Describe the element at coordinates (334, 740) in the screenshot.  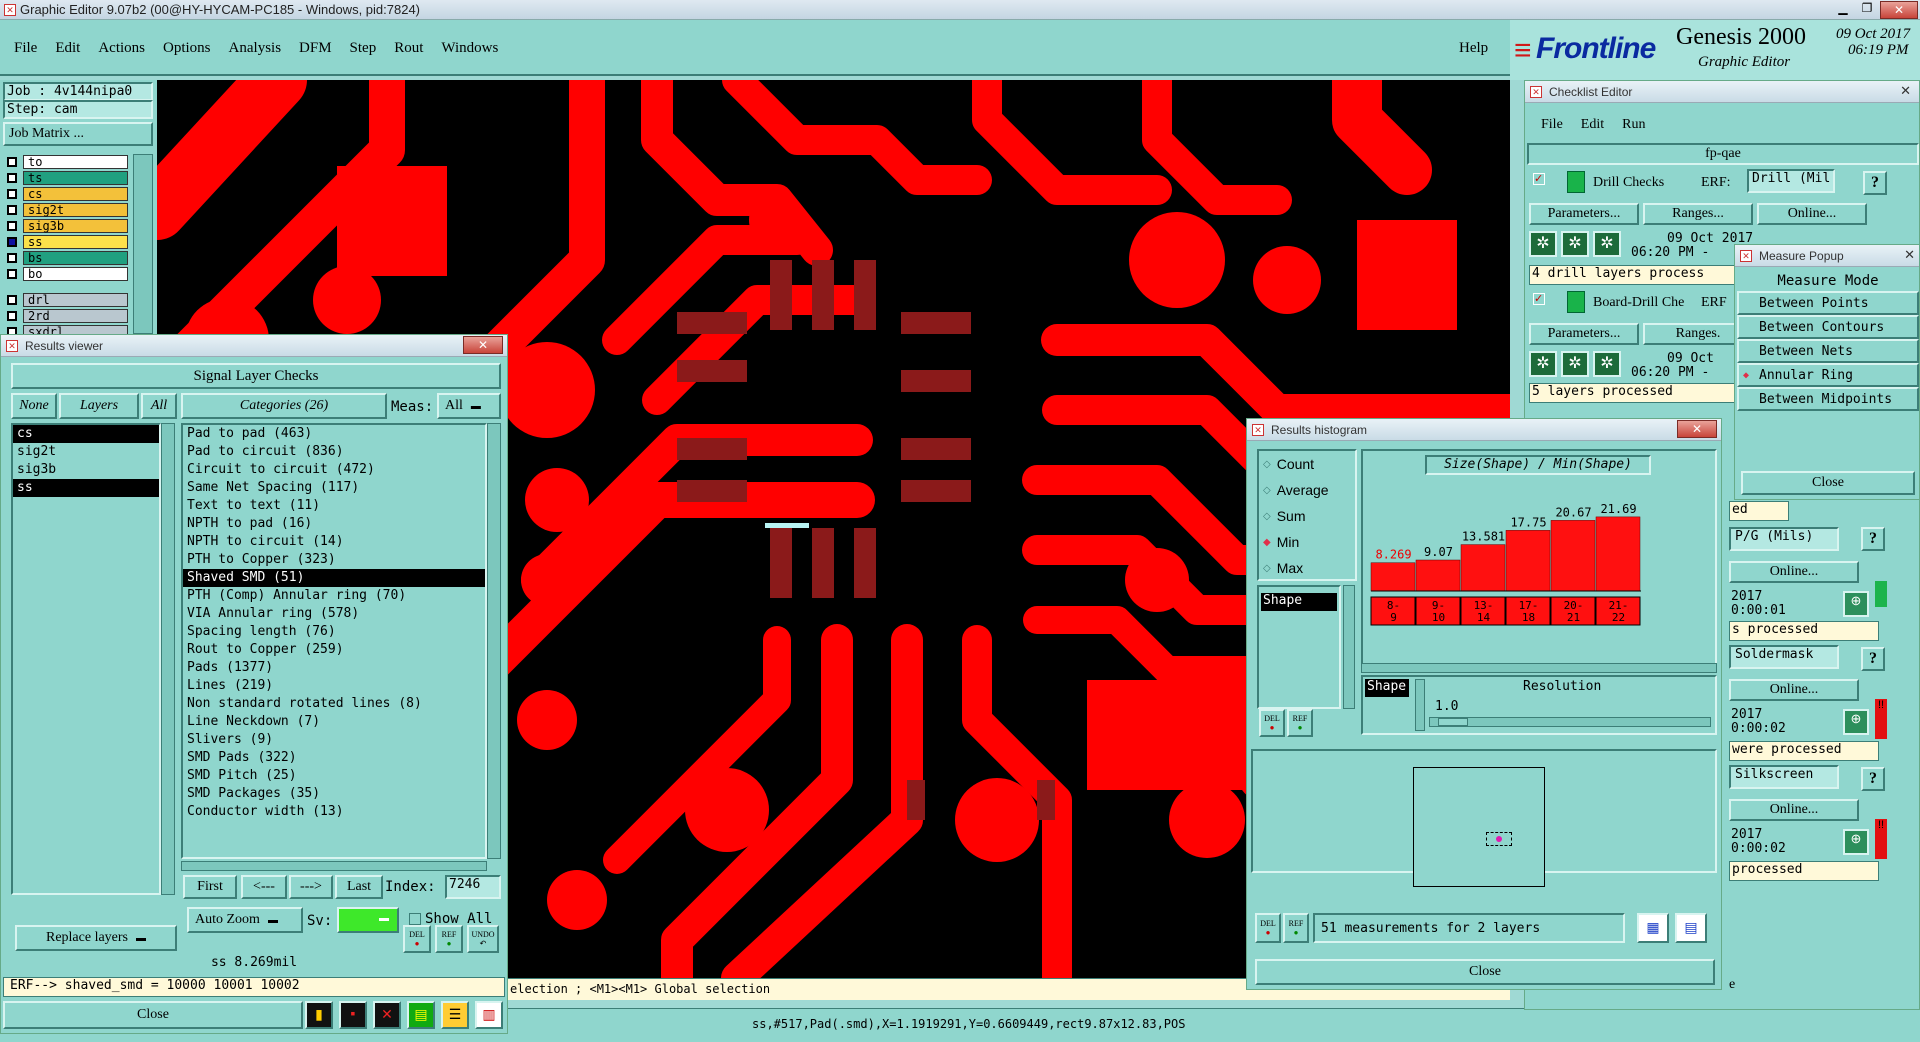
I see `category-item: Slivers (9)` at that location.